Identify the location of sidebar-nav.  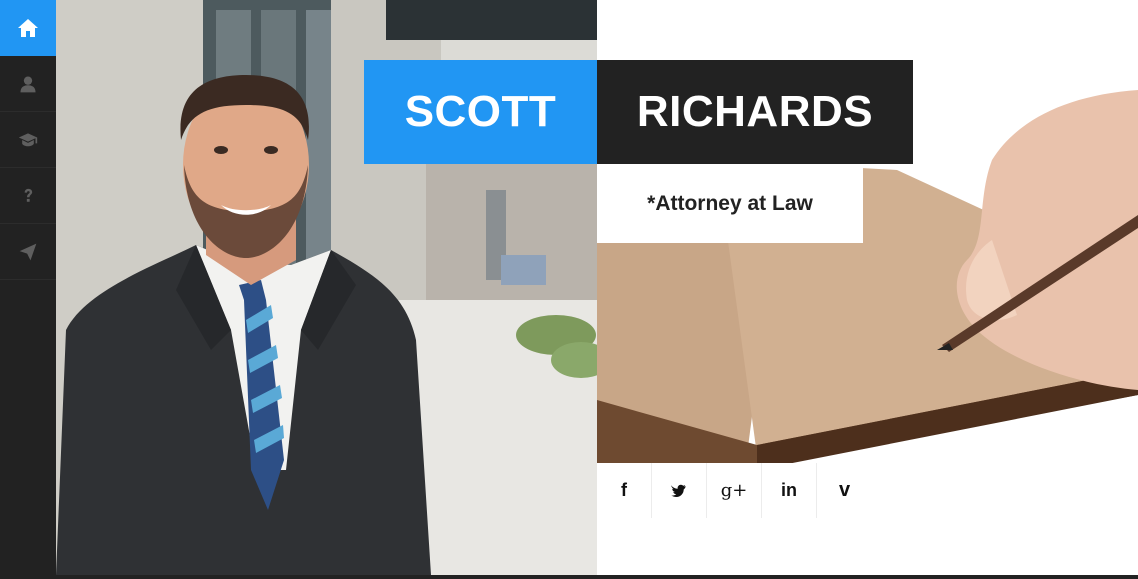
(28, 289).